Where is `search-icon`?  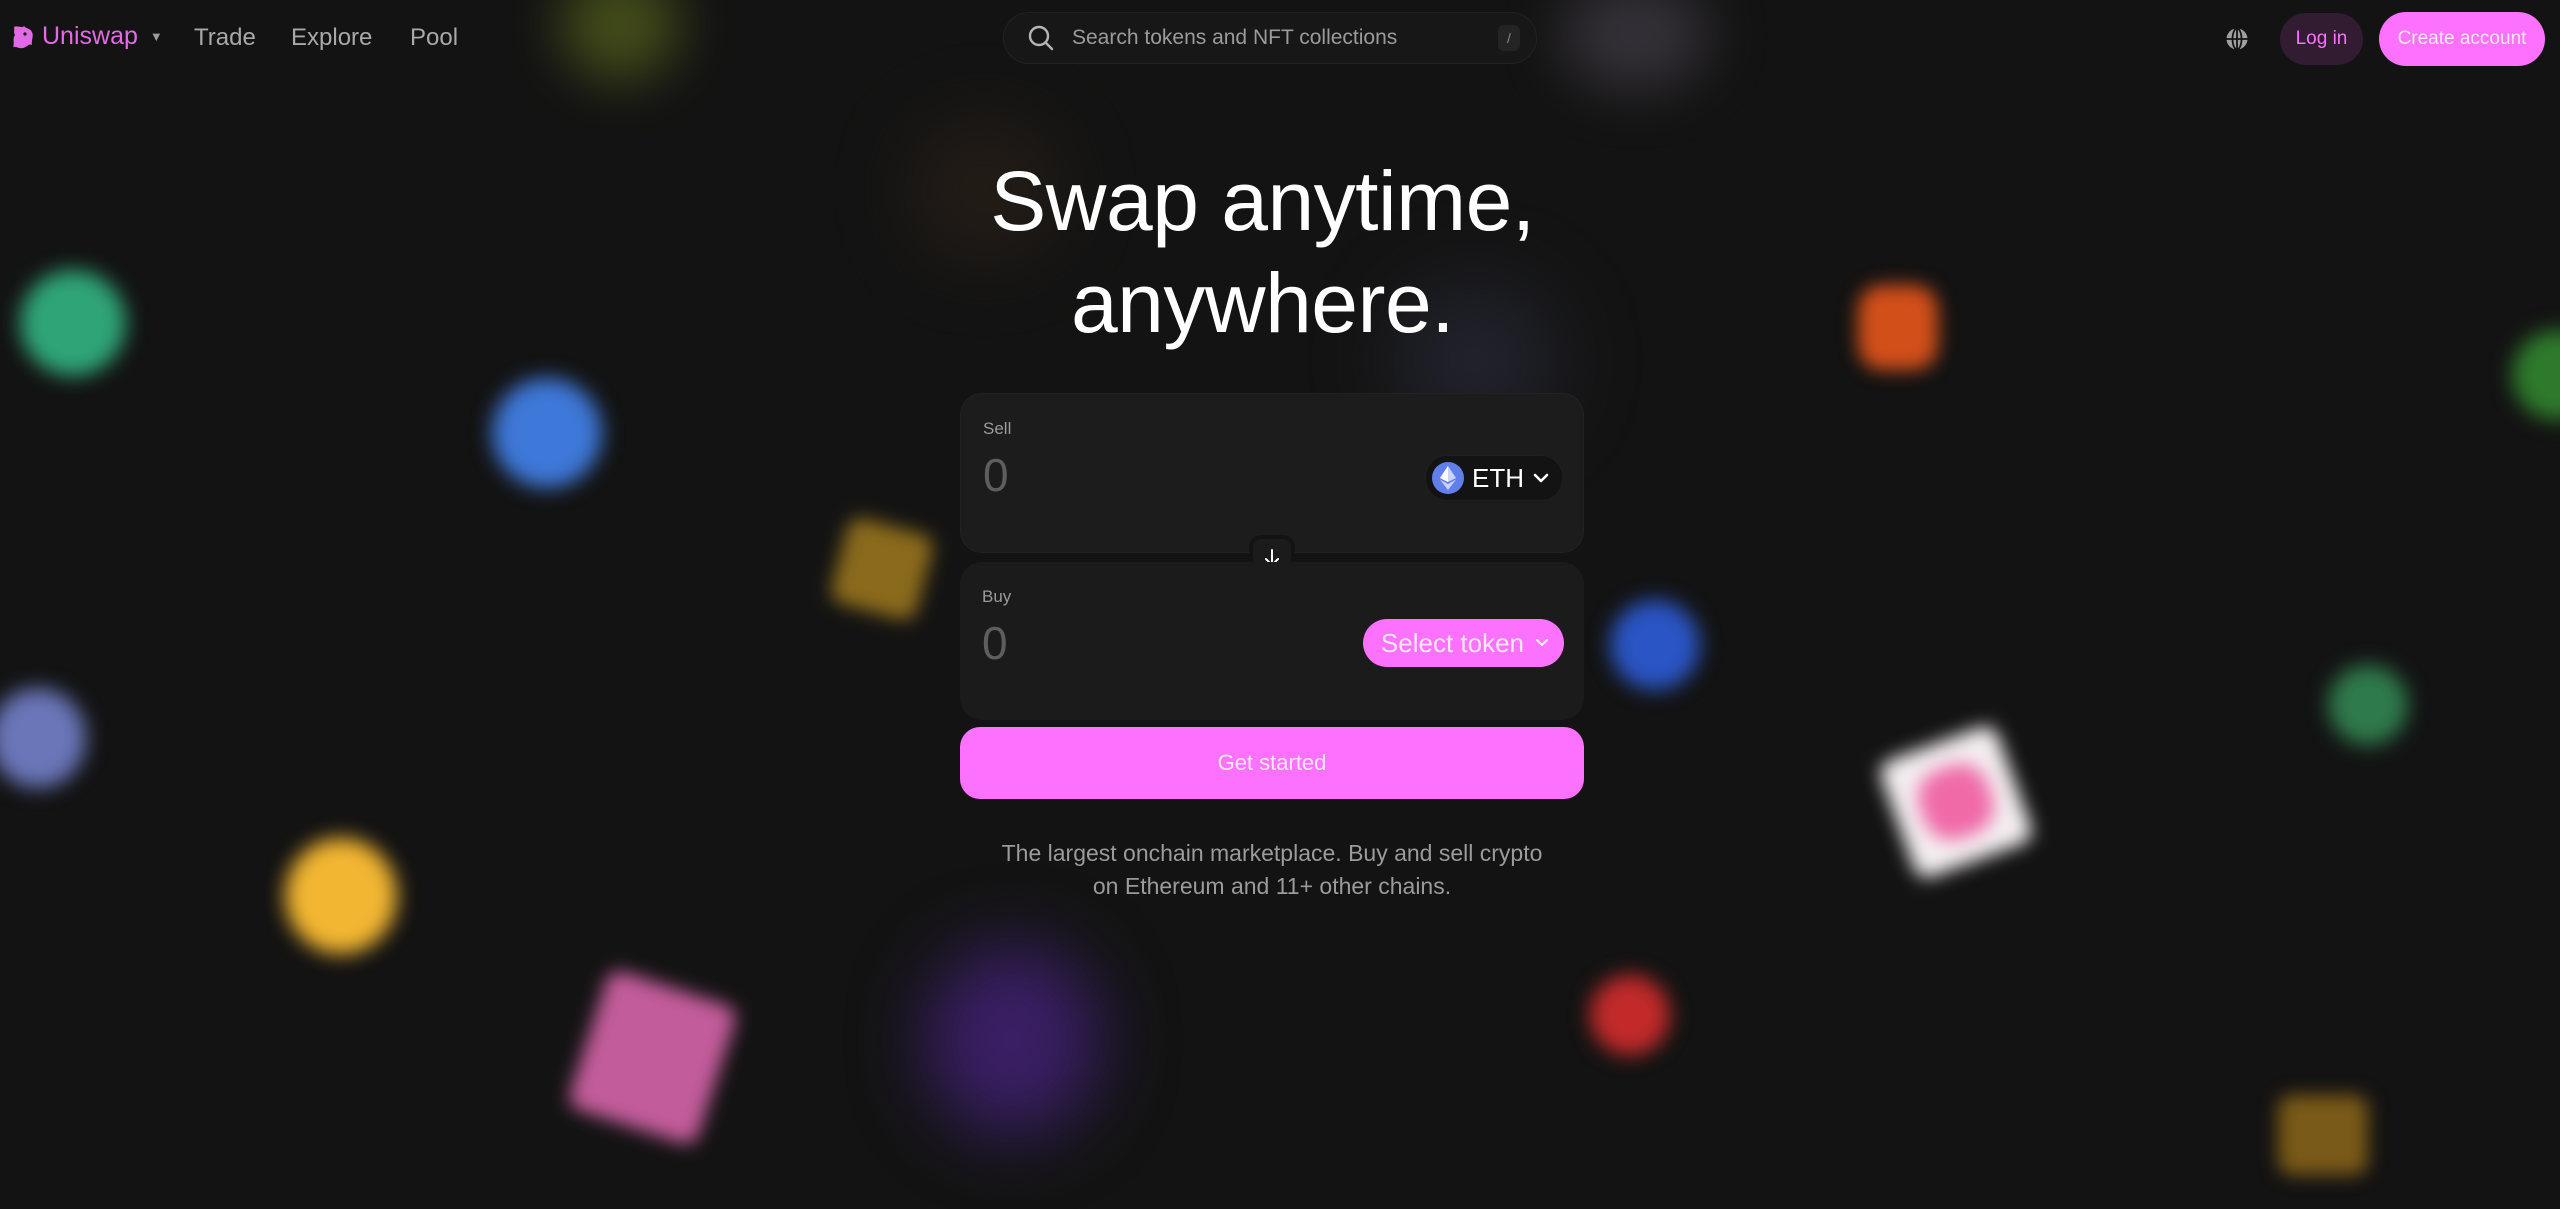 search-icon is located at coordinates (1041, 38).